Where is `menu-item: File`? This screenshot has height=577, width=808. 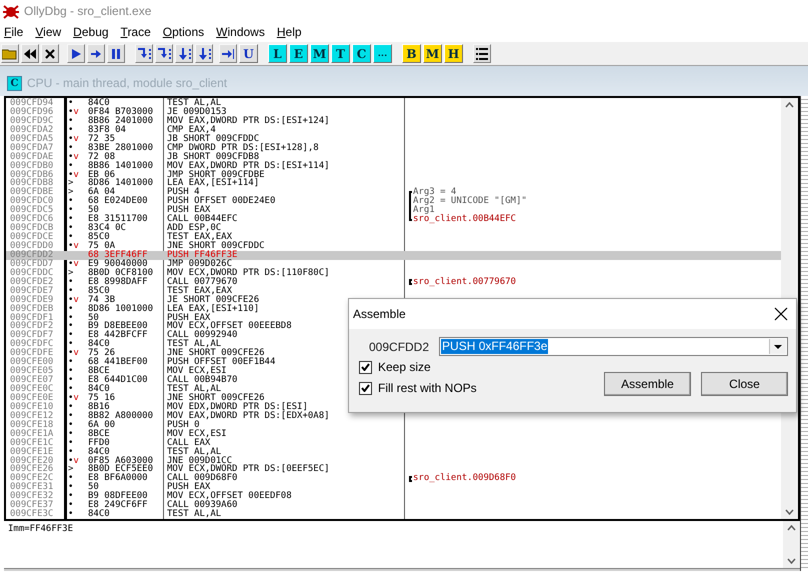
menu-item: File is located at coordinates (14, 32).